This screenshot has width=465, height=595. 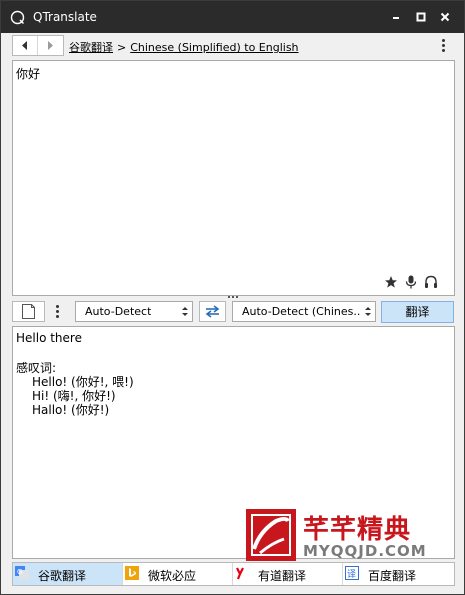 What do you see at coordinates (71, 410) in the screenshot?
I see `output-line: Hallo! (你好!)` at bounding box center [71, 410].